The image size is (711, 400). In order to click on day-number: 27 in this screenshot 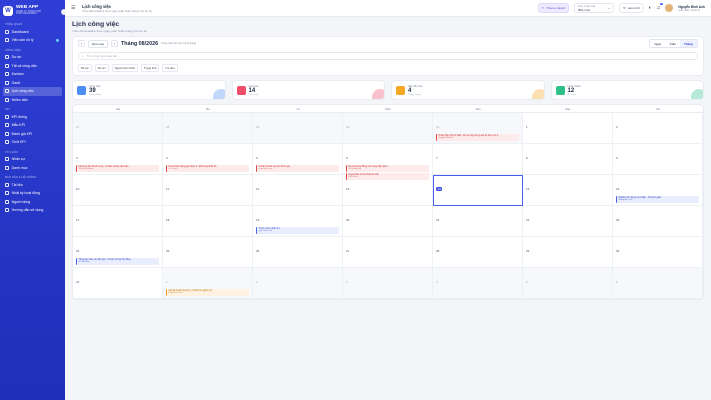, I will do `click(348, 251)`.